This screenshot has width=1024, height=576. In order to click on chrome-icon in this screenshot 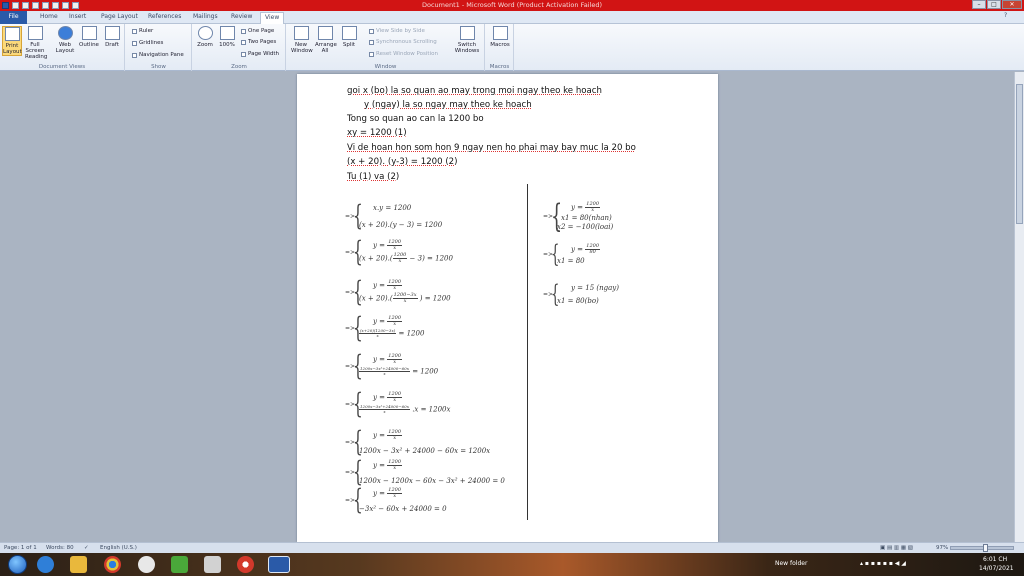, I will do `click(112, 564)`.